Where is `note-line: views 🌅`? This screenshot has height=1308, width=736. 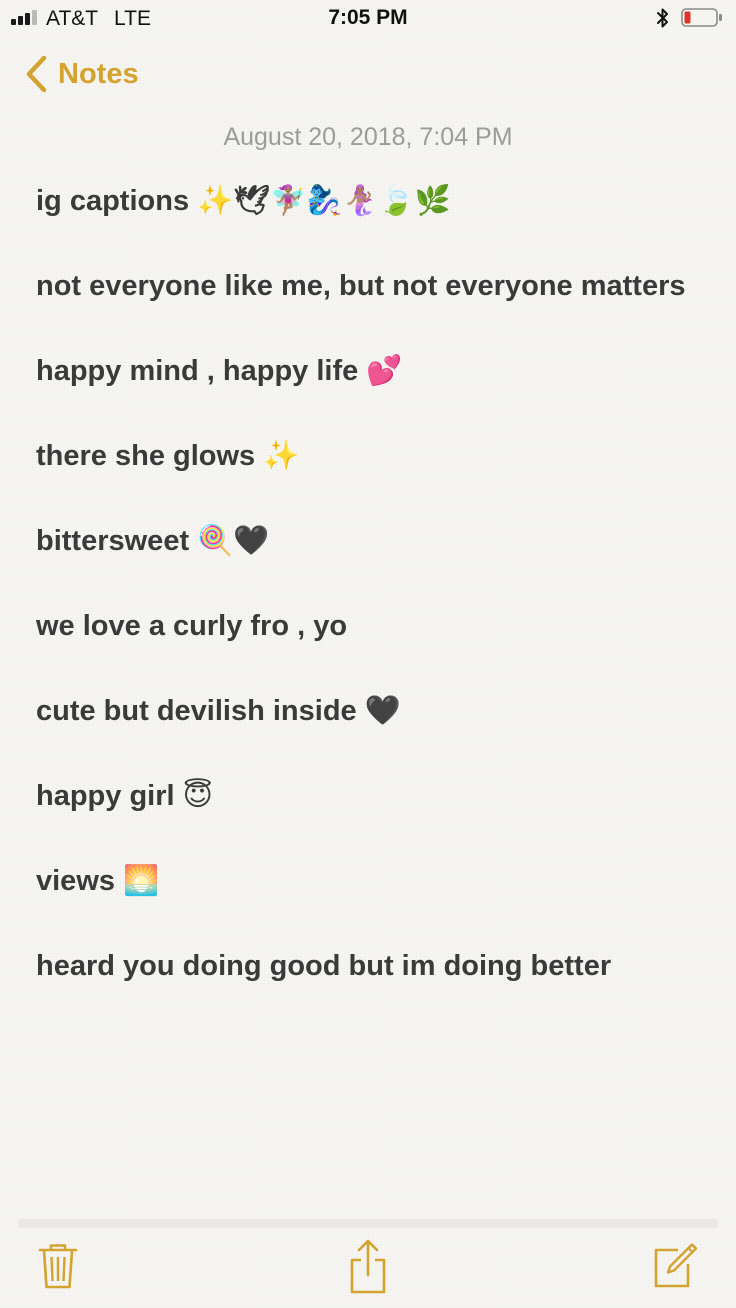
note-line: views 🌅 is located at coordinates (98, 881).